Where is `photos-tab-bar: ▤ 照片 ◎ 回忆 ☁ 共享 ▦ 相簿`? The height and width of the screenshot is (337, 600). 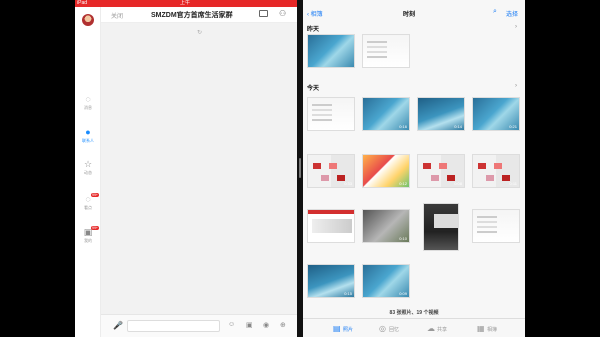
photos-tab-bar: ▤ 照片 ◎ 回忆 ☁ 共享 ▦ 相簿 is located at coordinates (414, 327).